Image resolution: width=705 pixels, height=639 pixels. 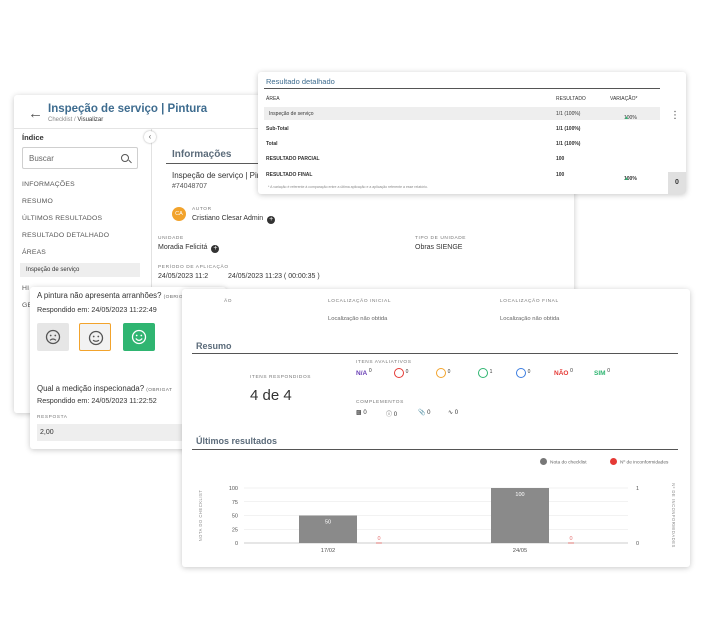 What do you see at coordinates (33, 137) in the screenshot?
I see `sidebar-heading: Índice` at bounding box center [33, 137].